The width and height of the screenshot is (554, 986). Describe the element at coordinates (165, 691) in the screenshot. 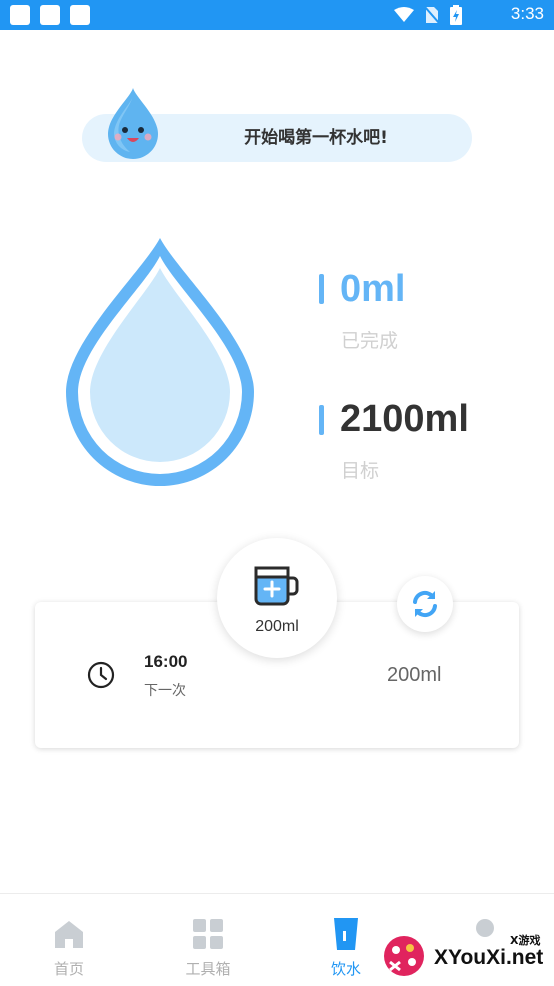

I see `next-reminder-label: 下一次` at that location.